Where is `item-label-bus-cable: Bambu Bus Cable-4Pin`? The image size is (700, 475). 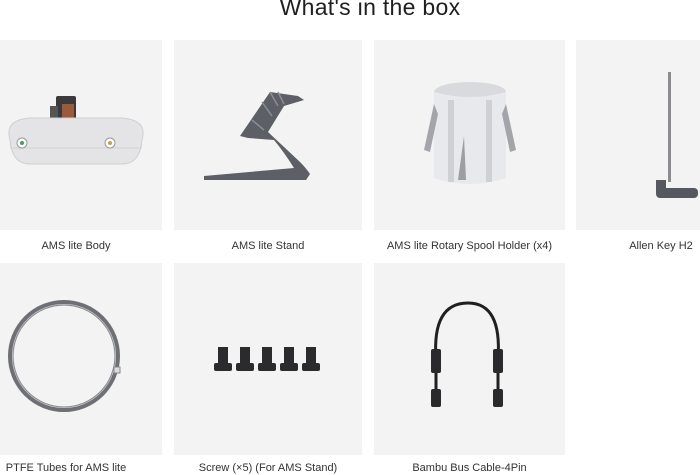 item-label-bus-cable: Bambu Bus Cable-4Pin is located at coordinates (469, 468).